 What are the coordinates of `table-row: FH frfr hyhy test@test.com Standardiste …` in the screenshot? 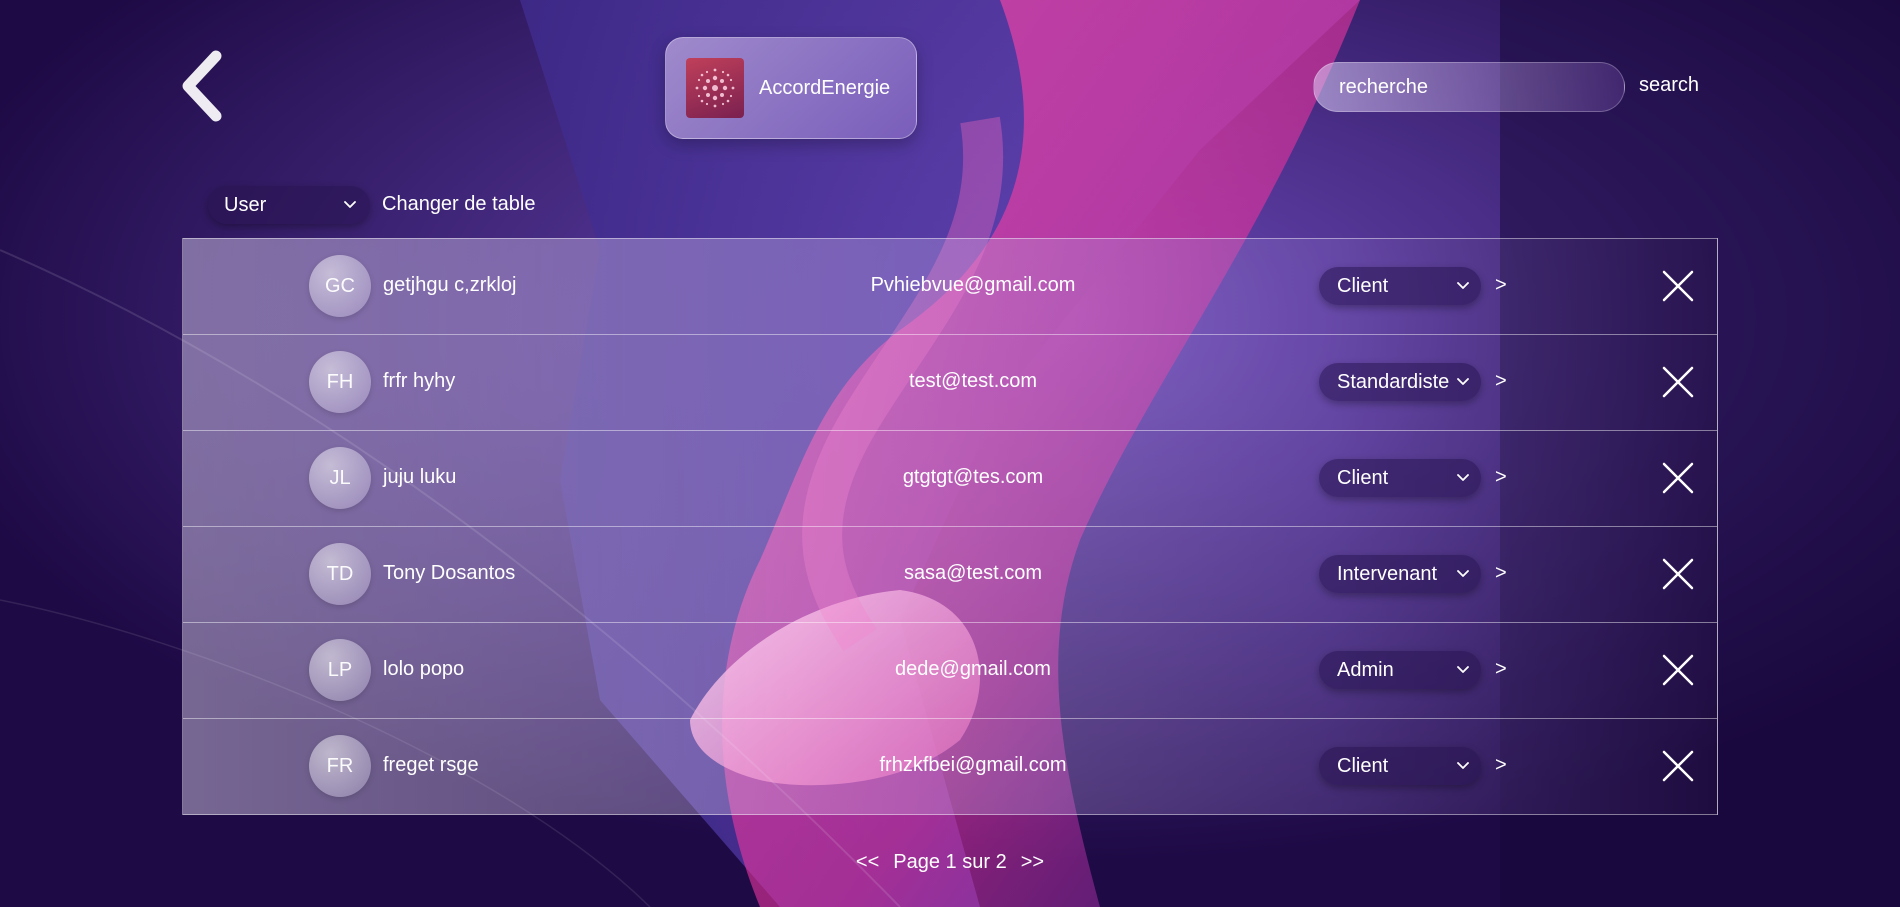 It's located at (950, 382).